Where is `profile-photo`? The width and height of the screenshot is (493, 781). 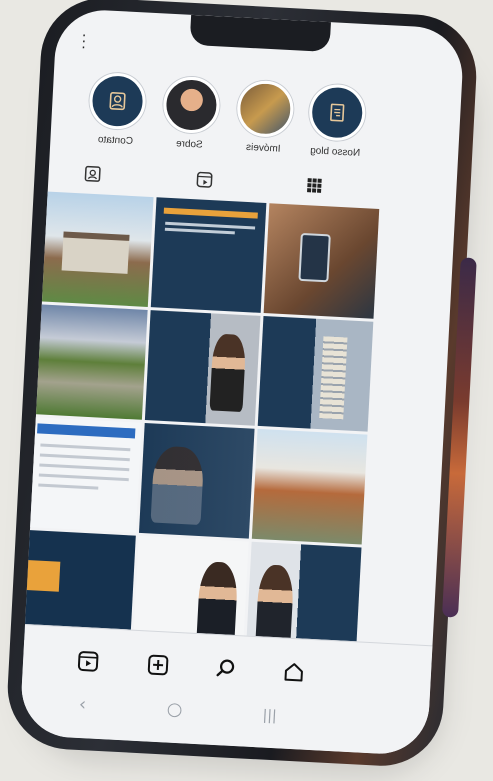
profile-photo is located at coordinates (191, 105).